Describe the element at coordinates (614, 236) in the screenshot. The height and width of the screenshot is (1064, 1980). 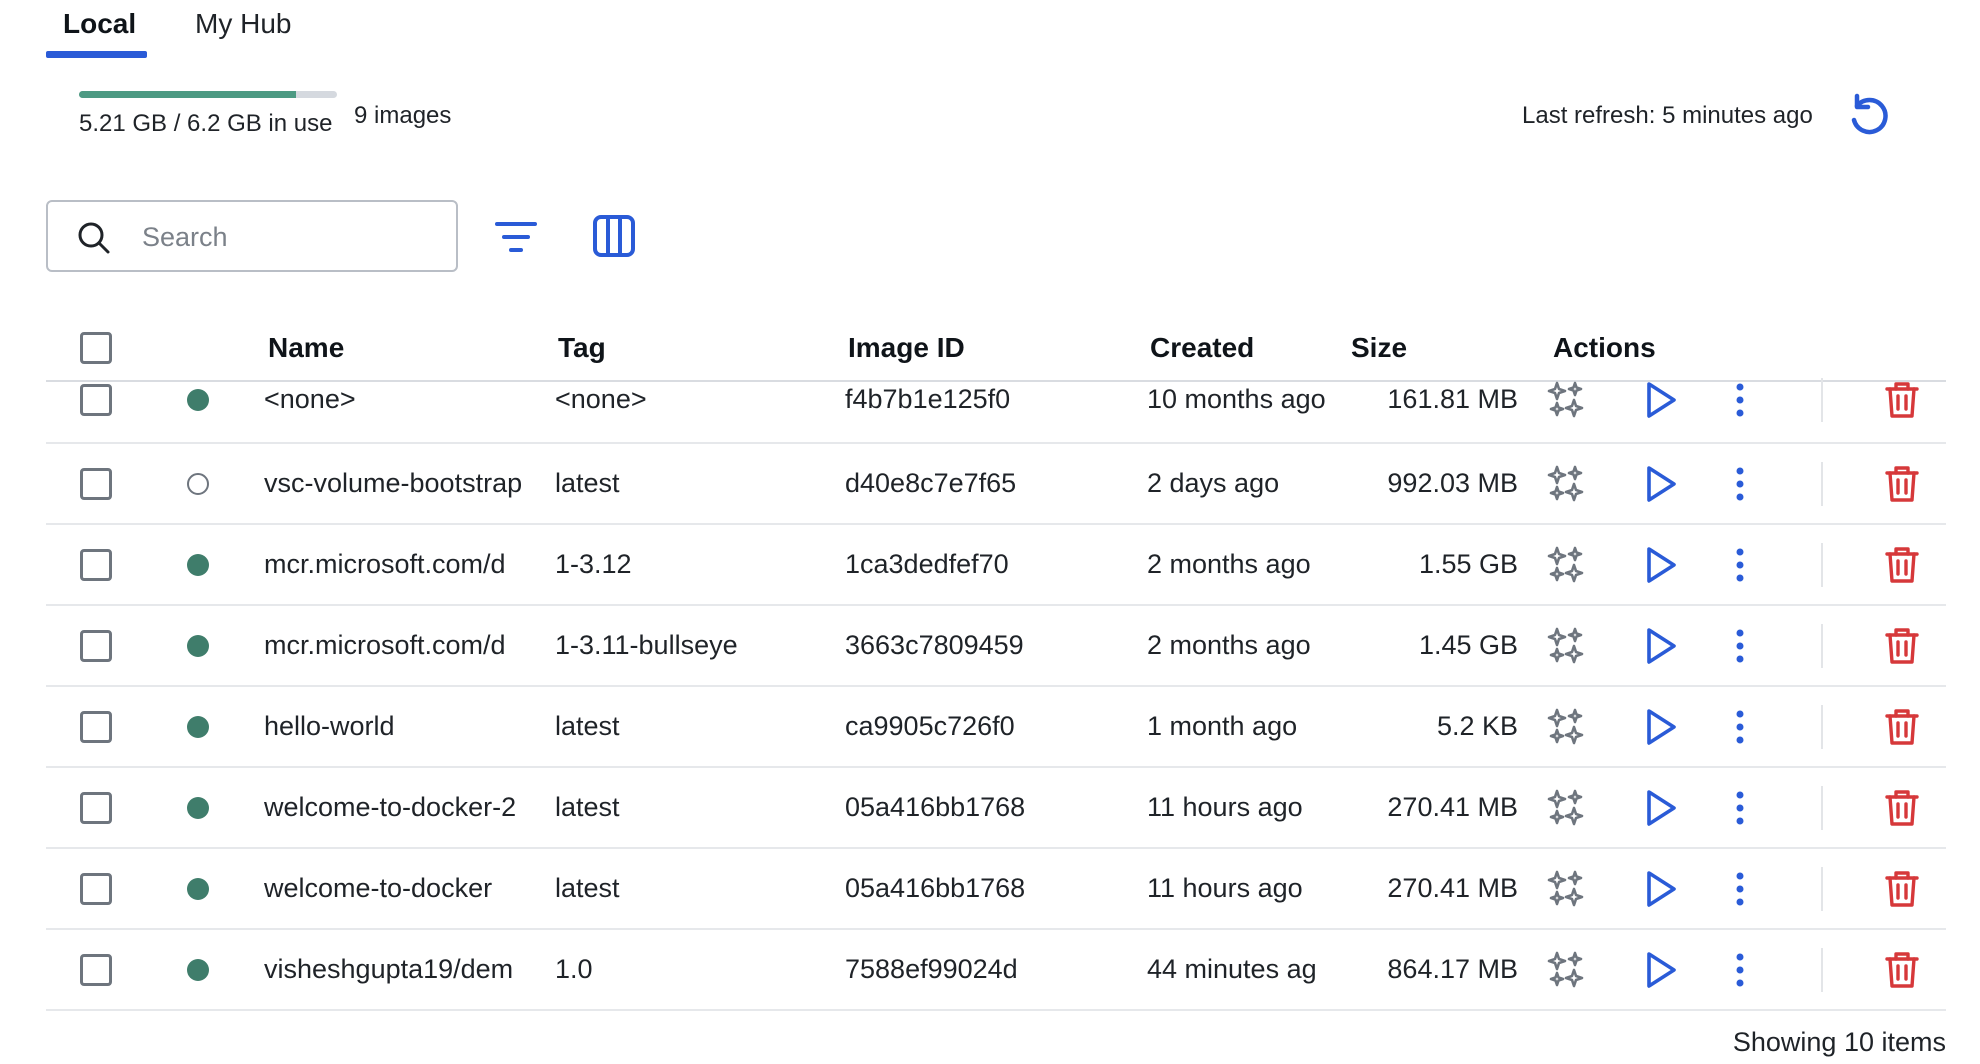
I see `columns-button` at that location.